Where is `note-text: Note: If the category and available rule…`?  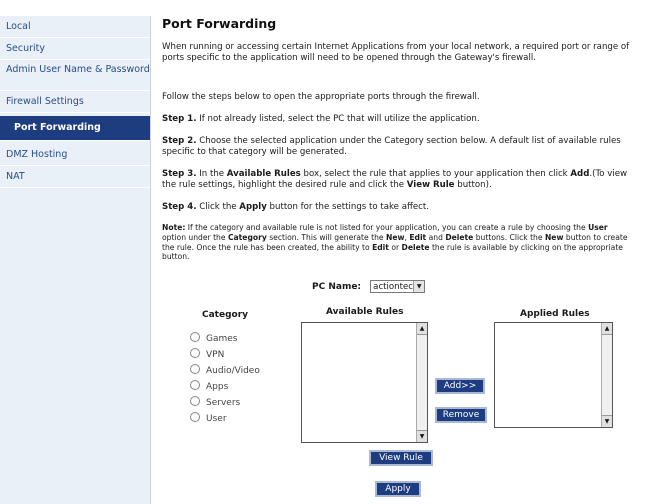 note-text: Note: If the category and available rule… is located at coordinates (395, 242).